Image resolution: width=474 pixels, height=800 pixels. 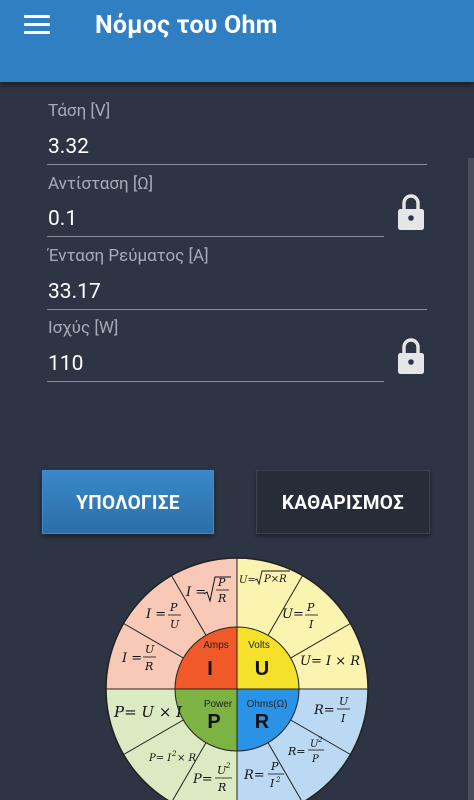 I want to click on formula-r-ui: R=, so click(x=324, y=710).